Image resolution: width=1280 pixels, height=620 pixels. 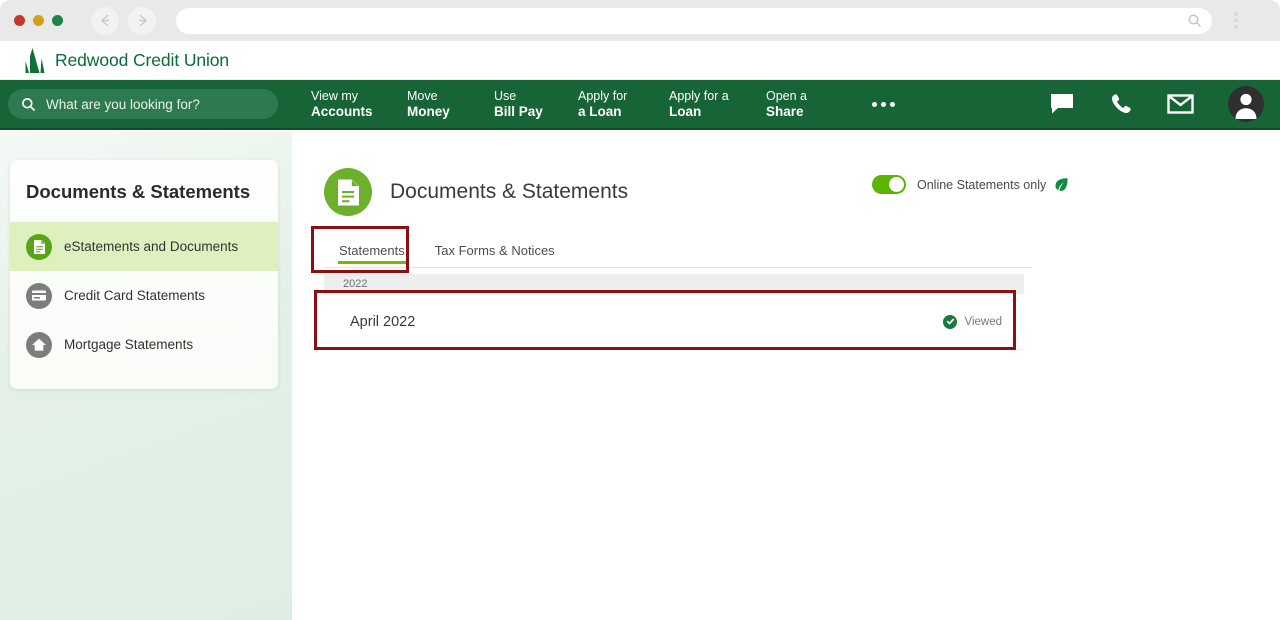 I want to click on ellipsis-icon, so click(x=874, y=104).